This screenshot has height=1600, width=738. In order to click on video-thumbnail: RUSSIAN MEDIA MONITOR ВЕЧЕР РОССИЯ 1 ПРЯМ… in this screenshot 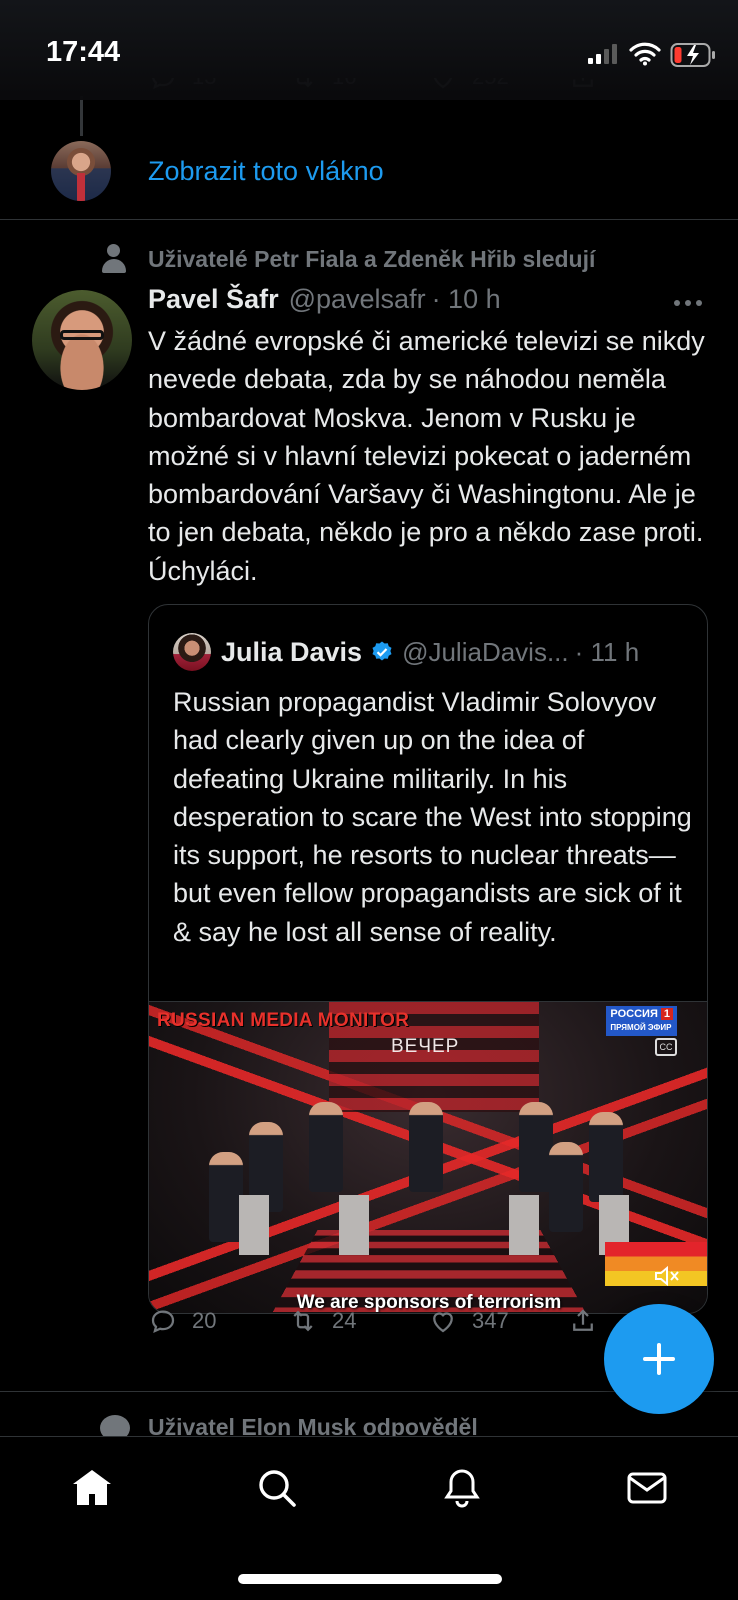, I will do `click(428, 1157)`.